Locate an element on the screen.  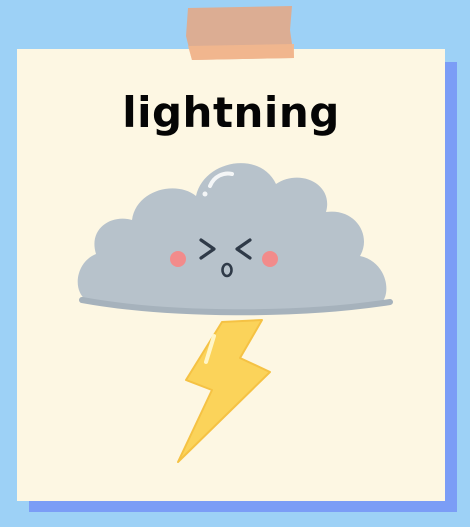
lightning-bolt-icon is located at coordinates (224, 391).